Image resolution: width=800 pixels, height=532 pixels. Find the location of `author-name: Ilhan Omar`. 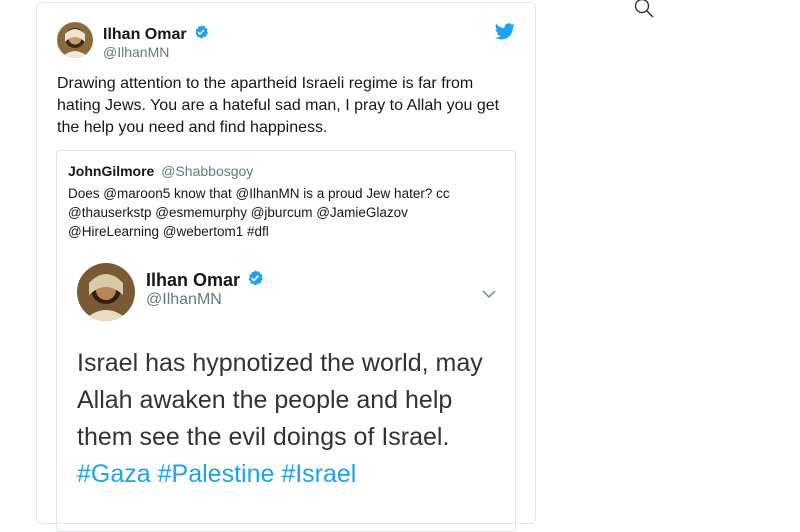

author-name: Ilhan Omar is located at coordinates (145, 35).